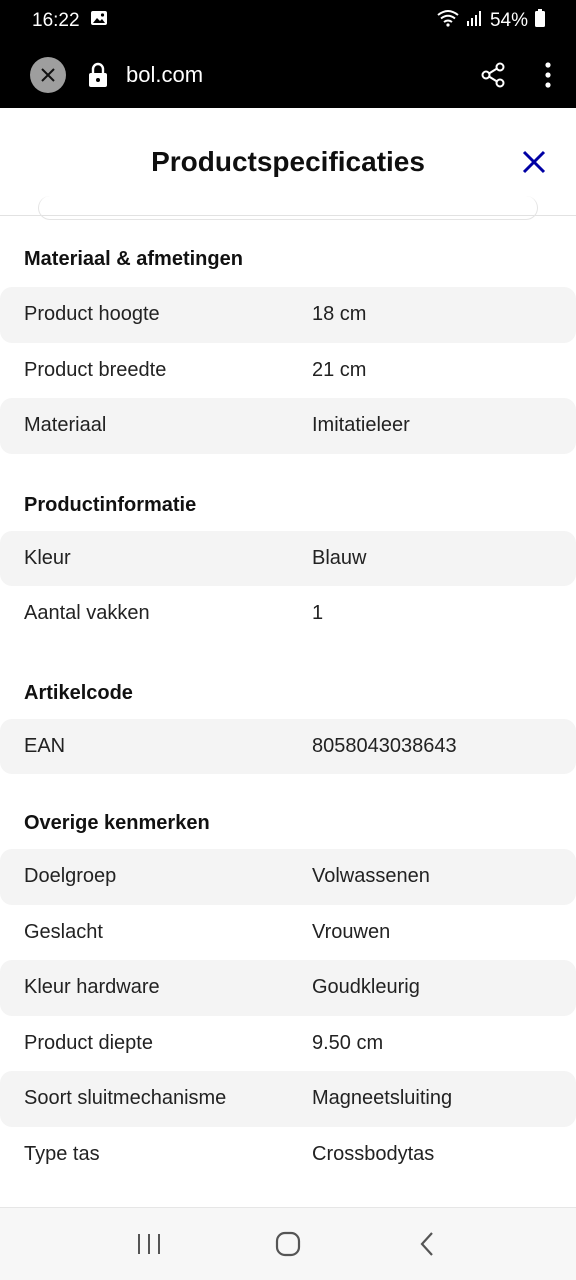  I want to click on spec-row: Product diepte 9.50 cm, so click(288, 1044).